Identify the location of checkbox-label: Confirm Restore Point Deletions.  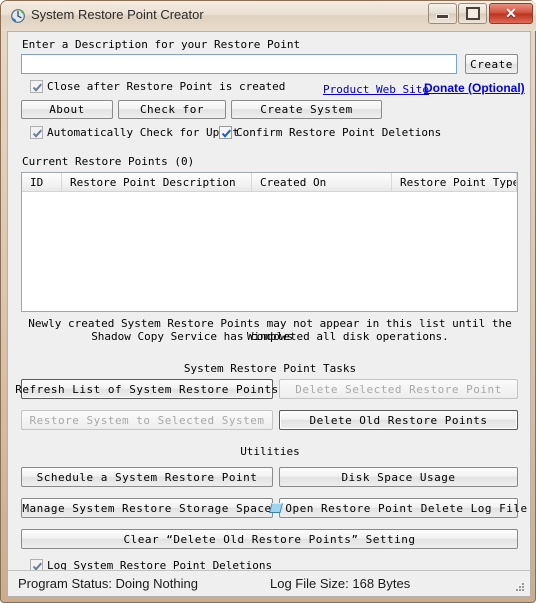
(339, 132).